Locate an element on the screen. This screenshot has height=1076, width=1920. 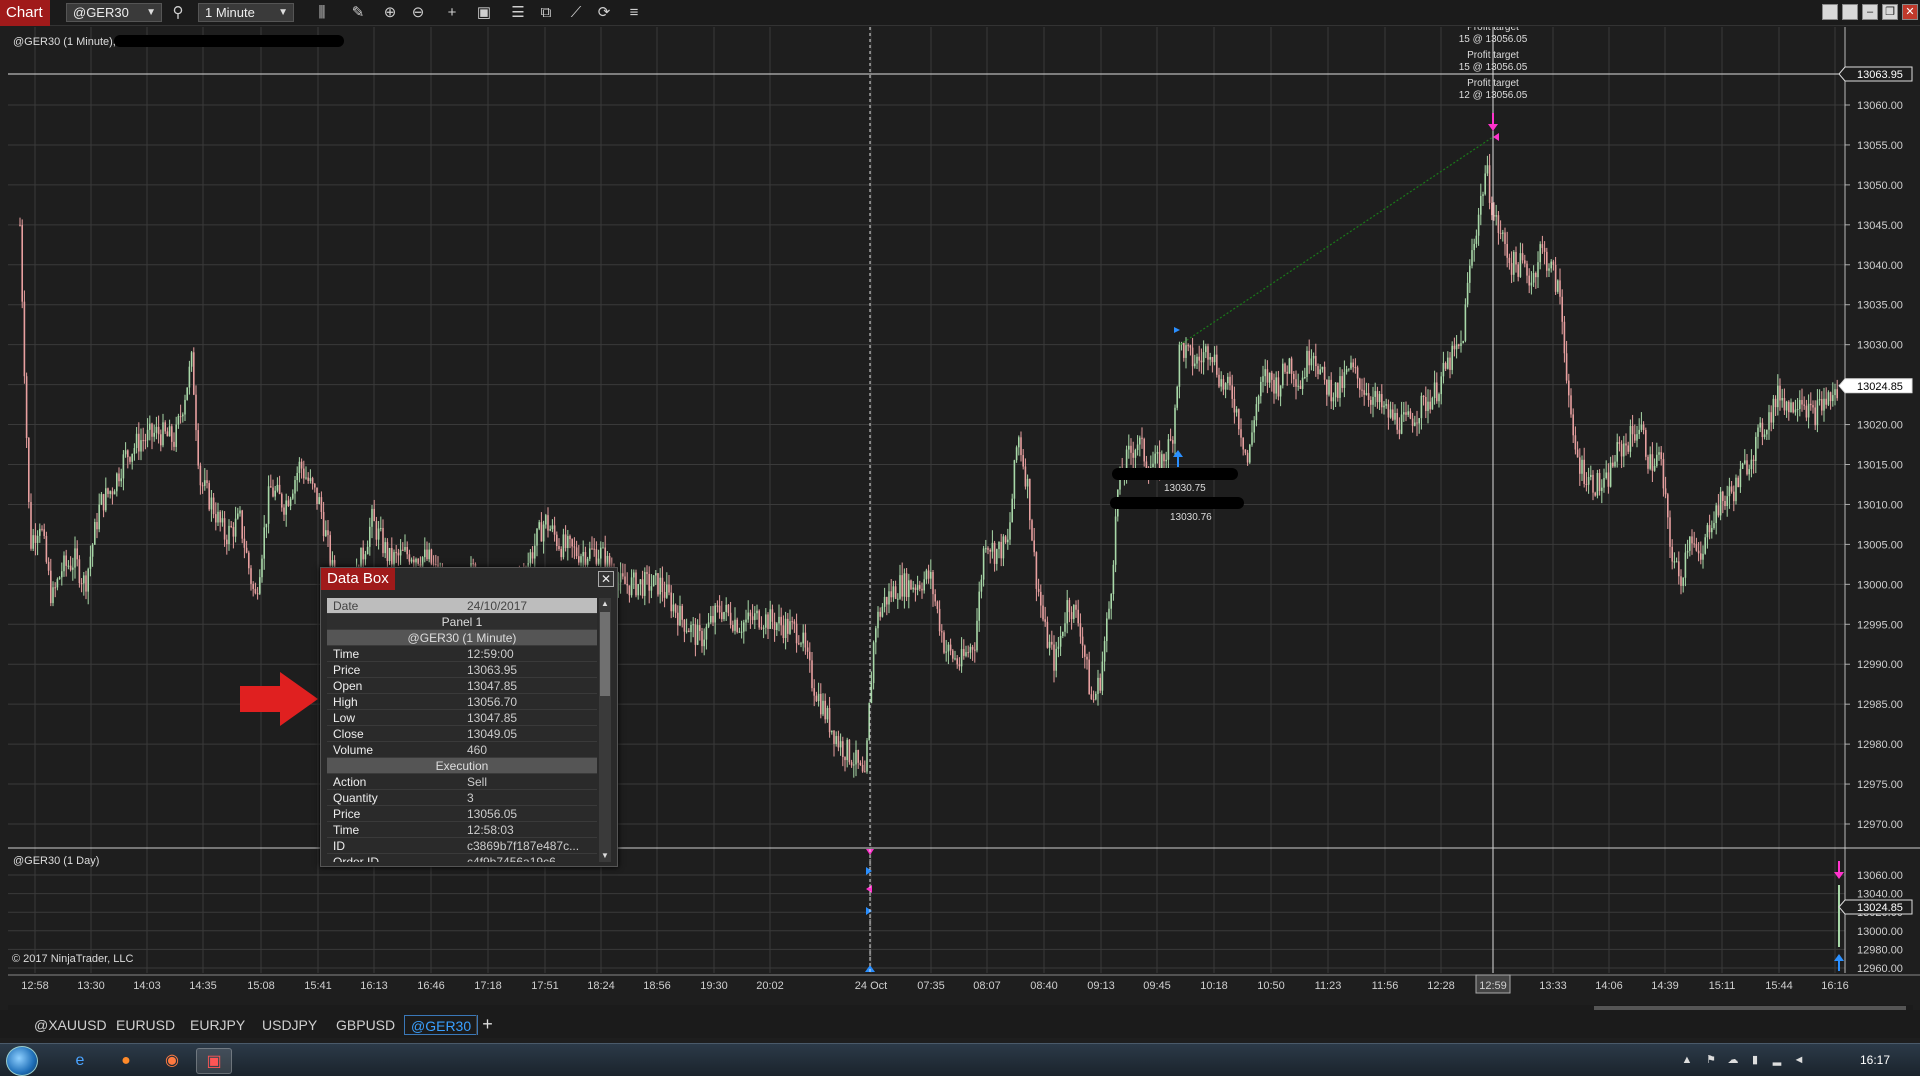
data-box-scrollbar: ▲ ▼ is located at coordinates (605, 730).